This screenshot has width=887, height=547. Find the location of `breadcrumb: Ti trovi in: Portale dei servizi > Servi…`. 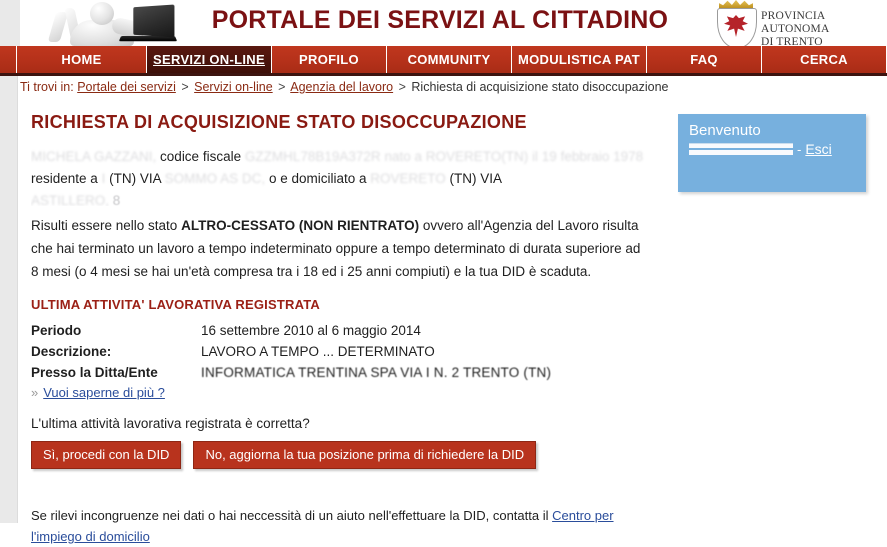

breadcrumb: Ti trovi in: Portale dei servizi > Servi… is located at coordinates (344, 87).